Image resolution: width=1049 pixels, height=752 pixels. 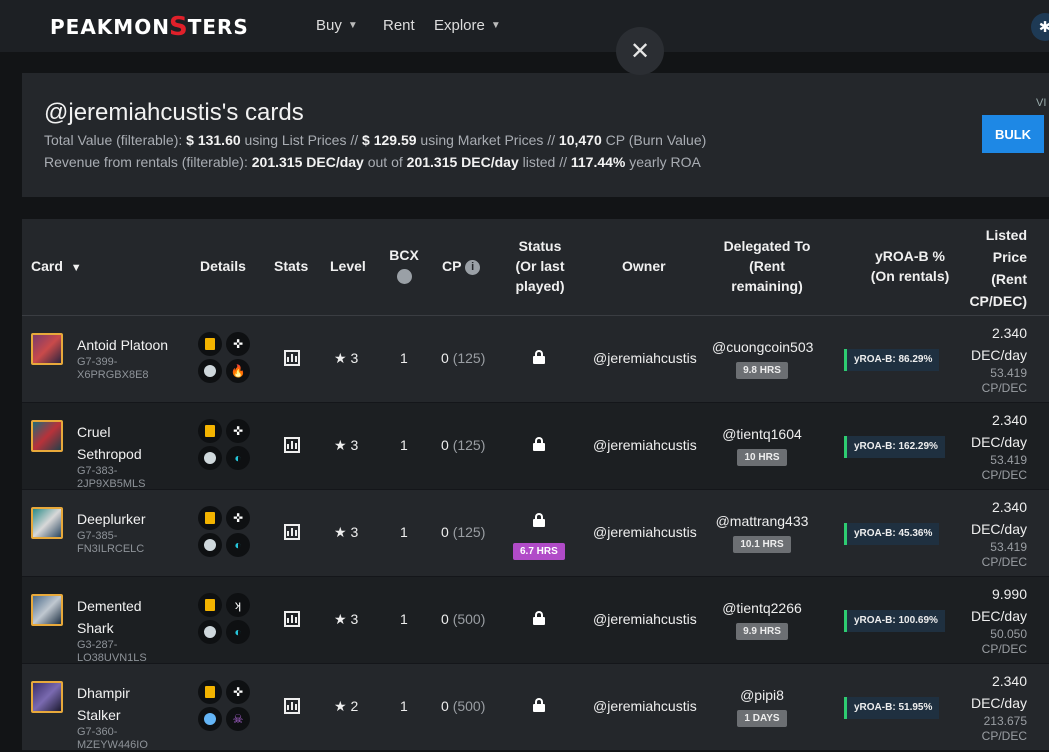 What do you see at coordinates (762, 608) in the screenshot?
I see `delegated-to-link: @tientq2266` at bounding box center [762, 608].